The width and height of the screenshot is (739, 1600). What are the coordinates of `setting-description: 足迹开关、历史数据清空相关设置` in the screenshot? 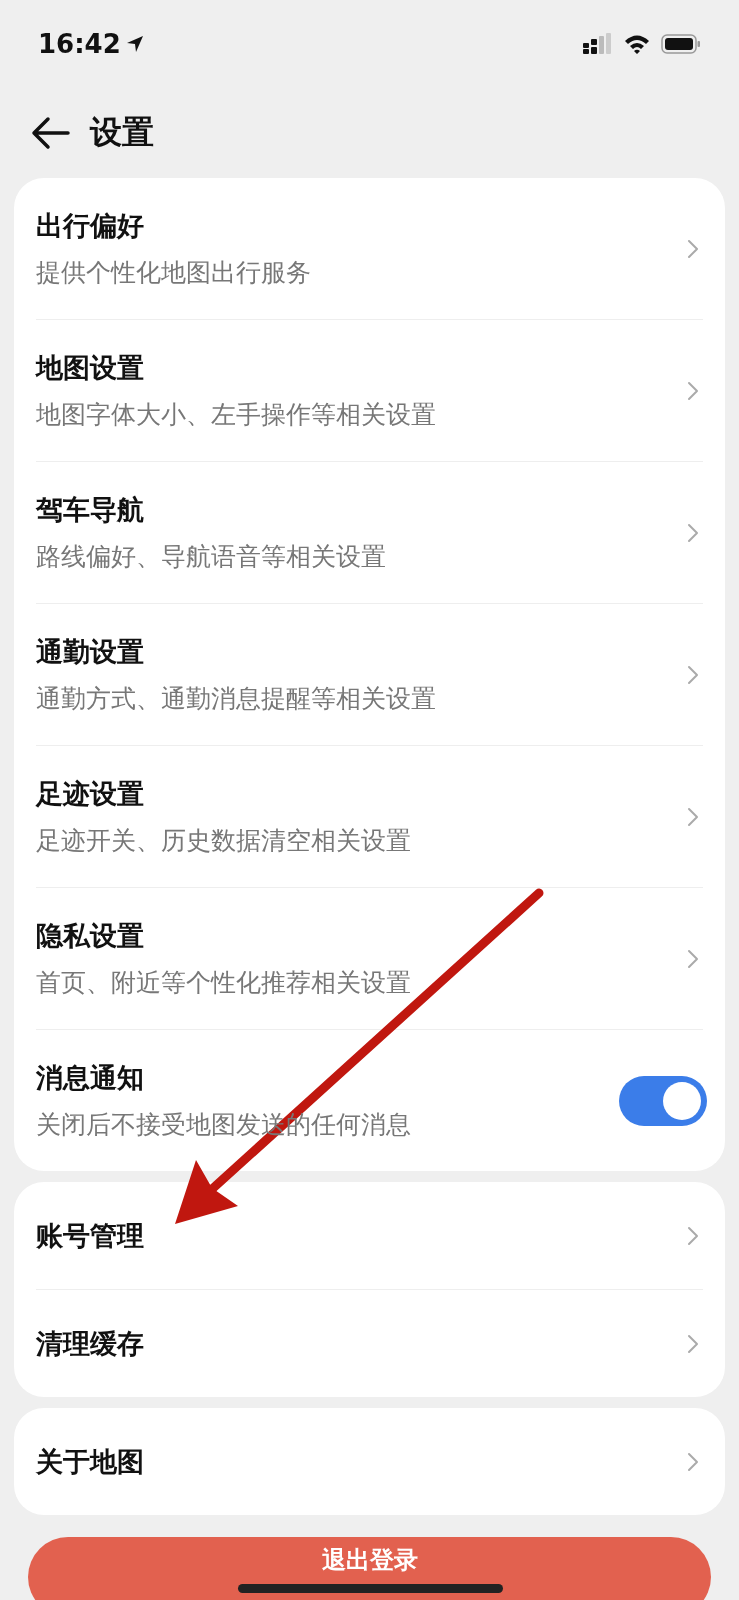 It's located at (223, 841).